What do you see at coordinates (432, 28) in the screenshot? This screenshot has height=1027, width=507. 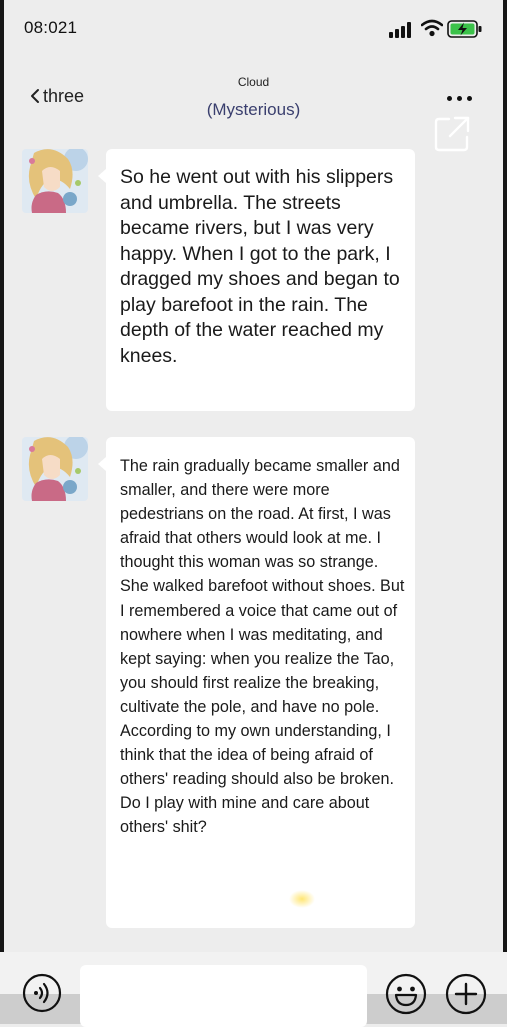 I see `wifi-icon` at bounding box center [432, 28].